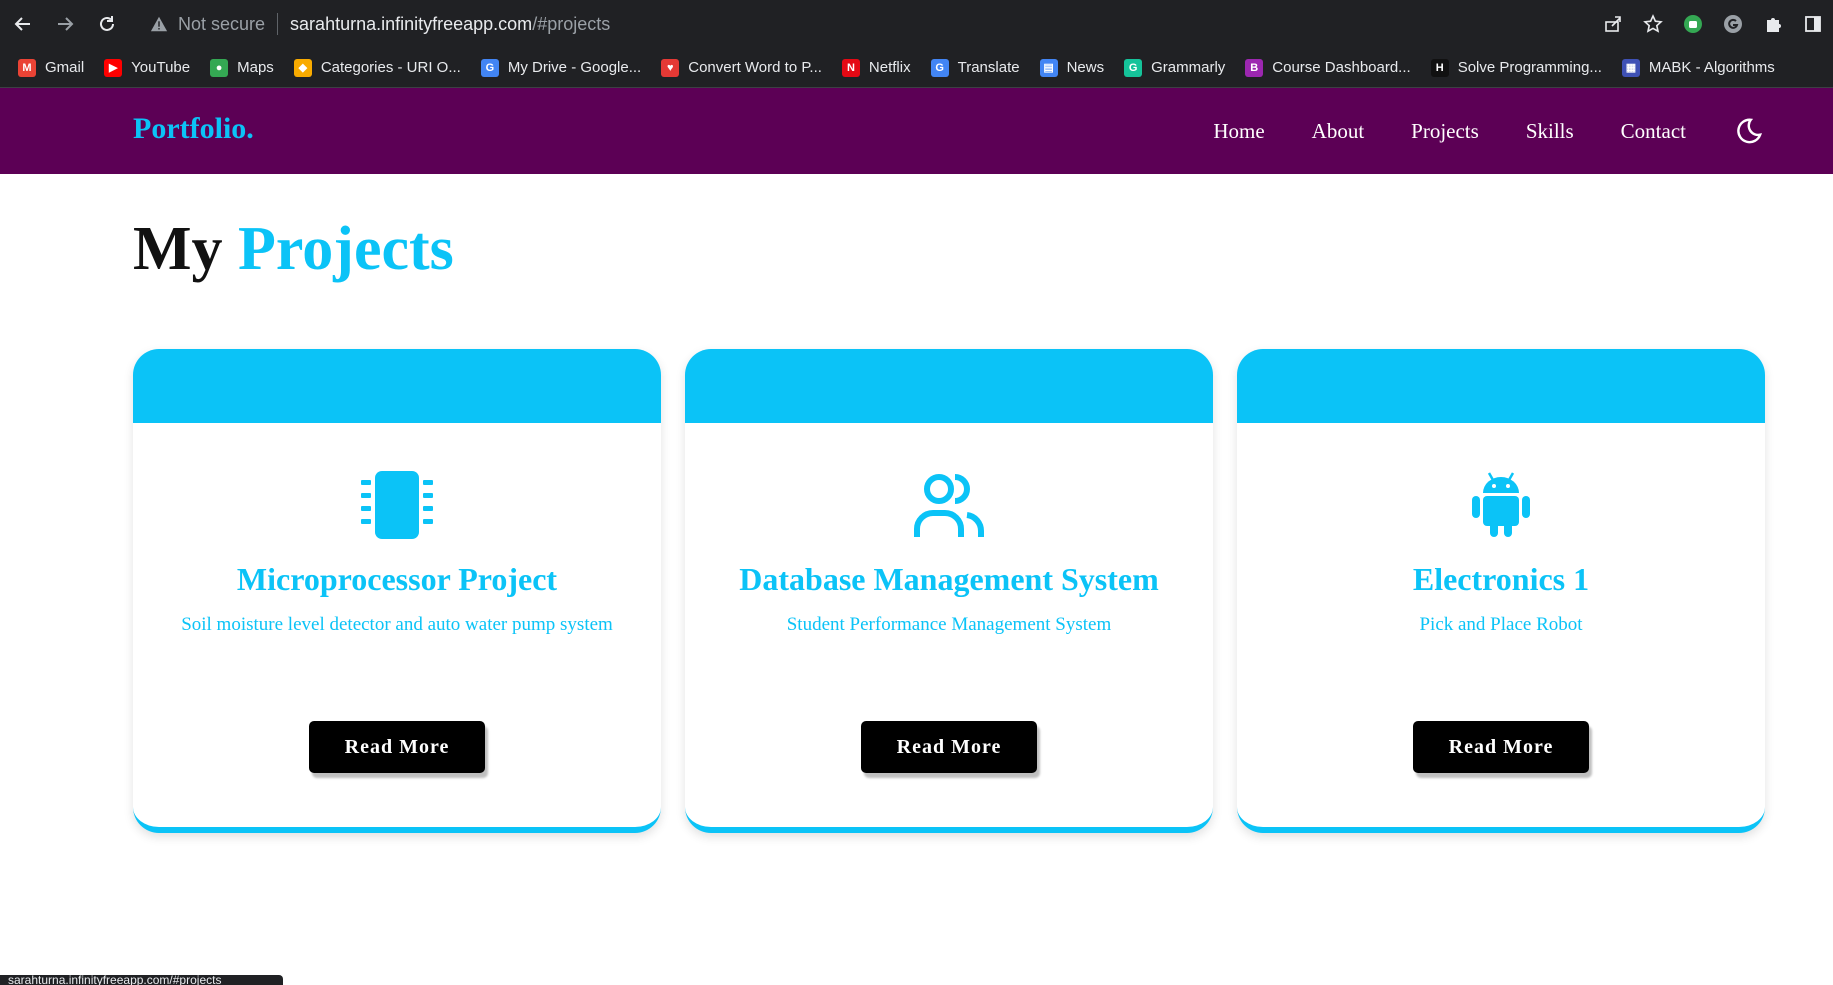 This screenshot has width=1833, height=985. I want to click on bookmark-item: N Netflix, so click(876, 67).